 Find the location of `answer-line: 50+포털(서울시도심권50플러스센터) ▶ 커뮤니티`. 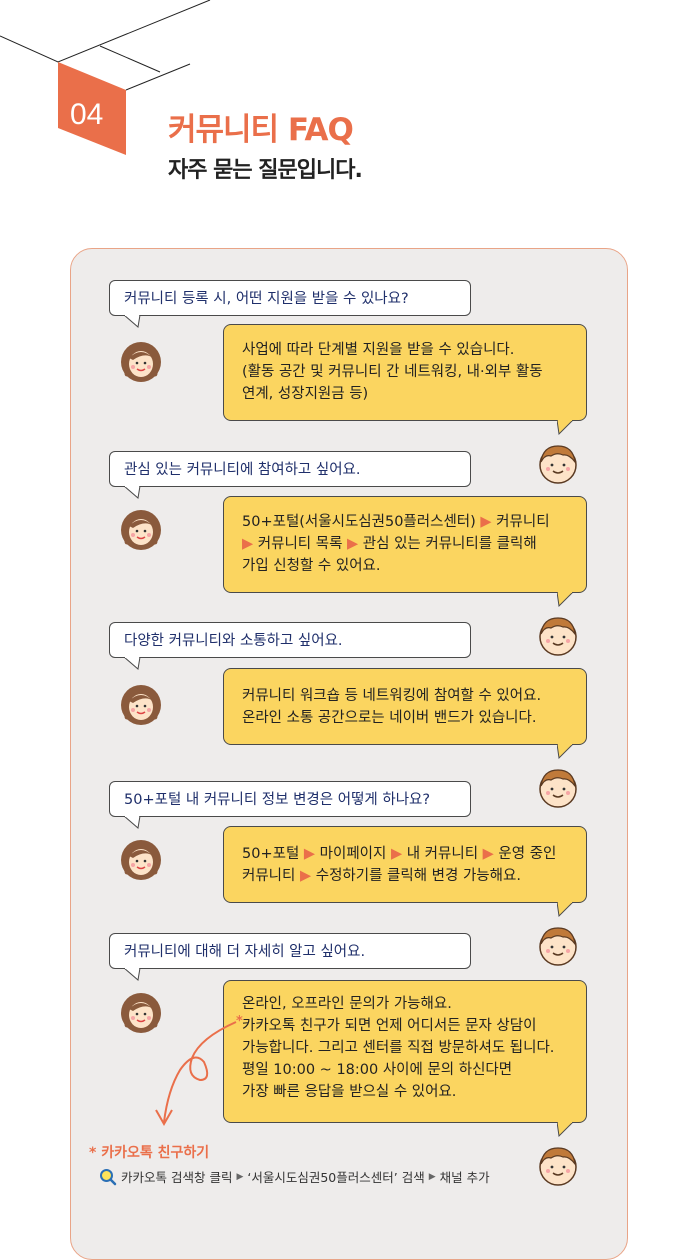

answer-line: 50+포털(서울시도심권50플러스센터) ▶ 커뮤니티 is located at coordinates (396, 522).